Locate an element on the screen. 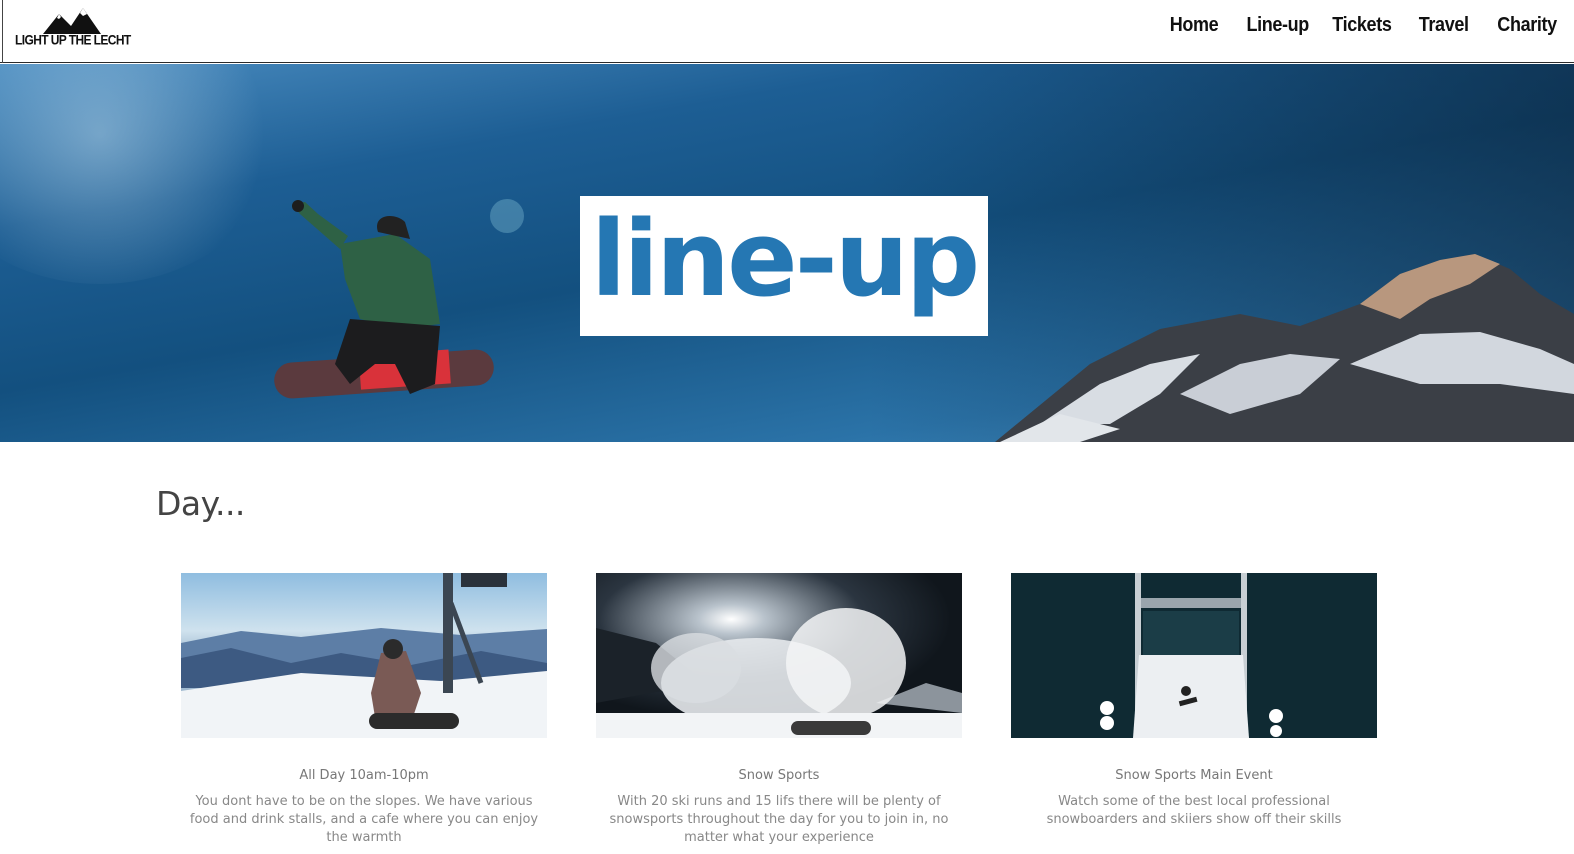 This screenshot has width=1574, height=854. main-nav: Home Line-up Tickets Travel Charity is located at coordinates (1363, 25).